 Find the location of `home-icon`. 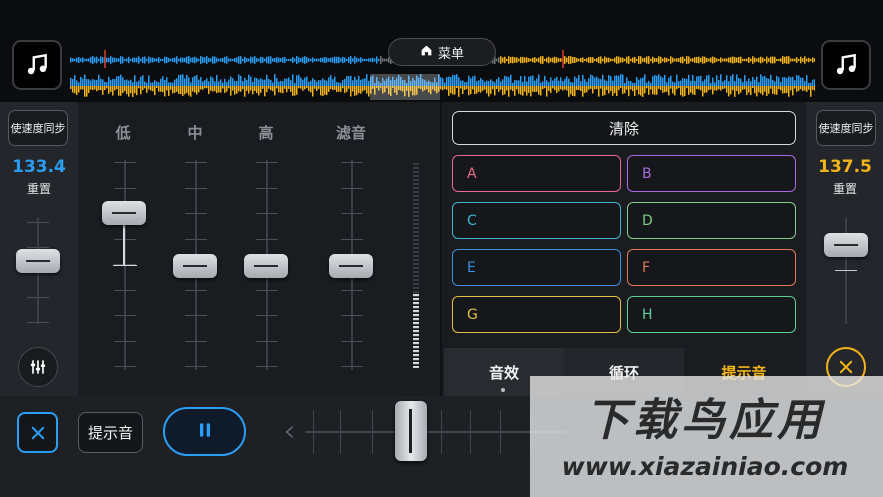

home-icon is located at coordinates (426, 52).